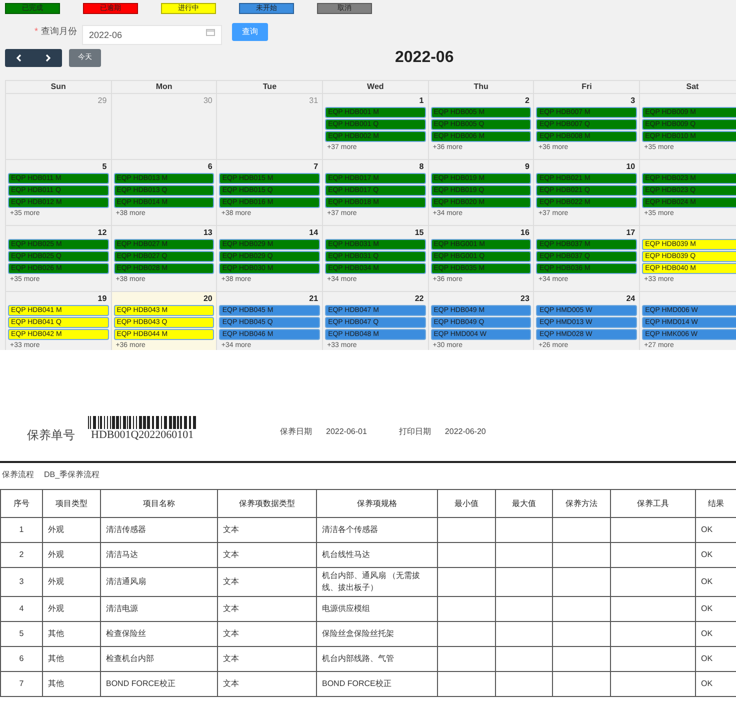 The image size is (736, 705). Describe the element at coordinates (143, 435) in the screenshot. I see `order-number: HDB001Q2022060101` at that location.